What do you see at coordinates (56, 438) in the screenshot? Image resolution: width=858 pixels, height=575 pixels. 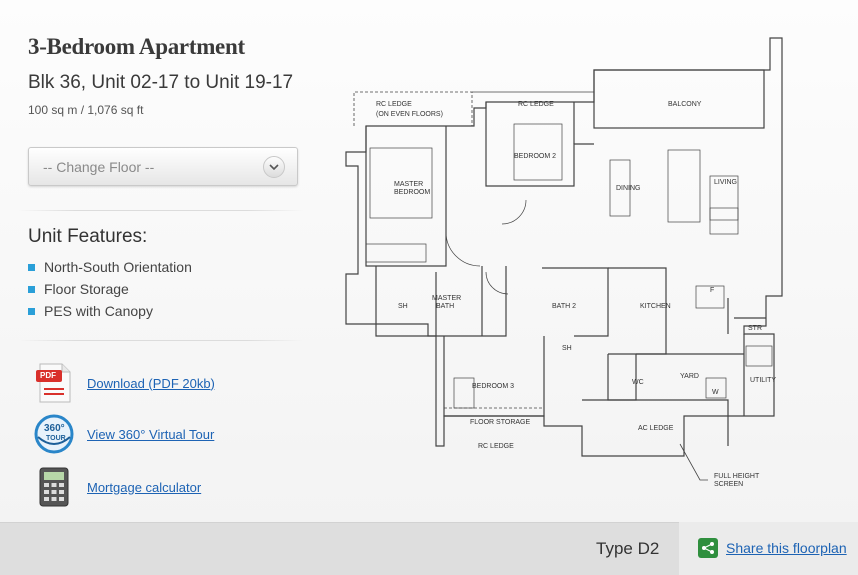 I see `tour-badge-bottom: TOUR` at bounding box center [56, 438].